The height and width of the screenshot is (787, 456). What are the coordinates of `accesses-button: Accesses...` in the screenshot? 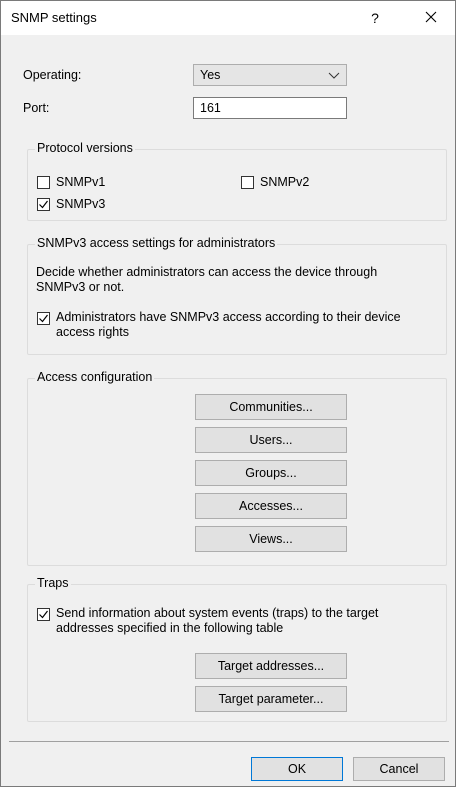 It's located at (271, 506).